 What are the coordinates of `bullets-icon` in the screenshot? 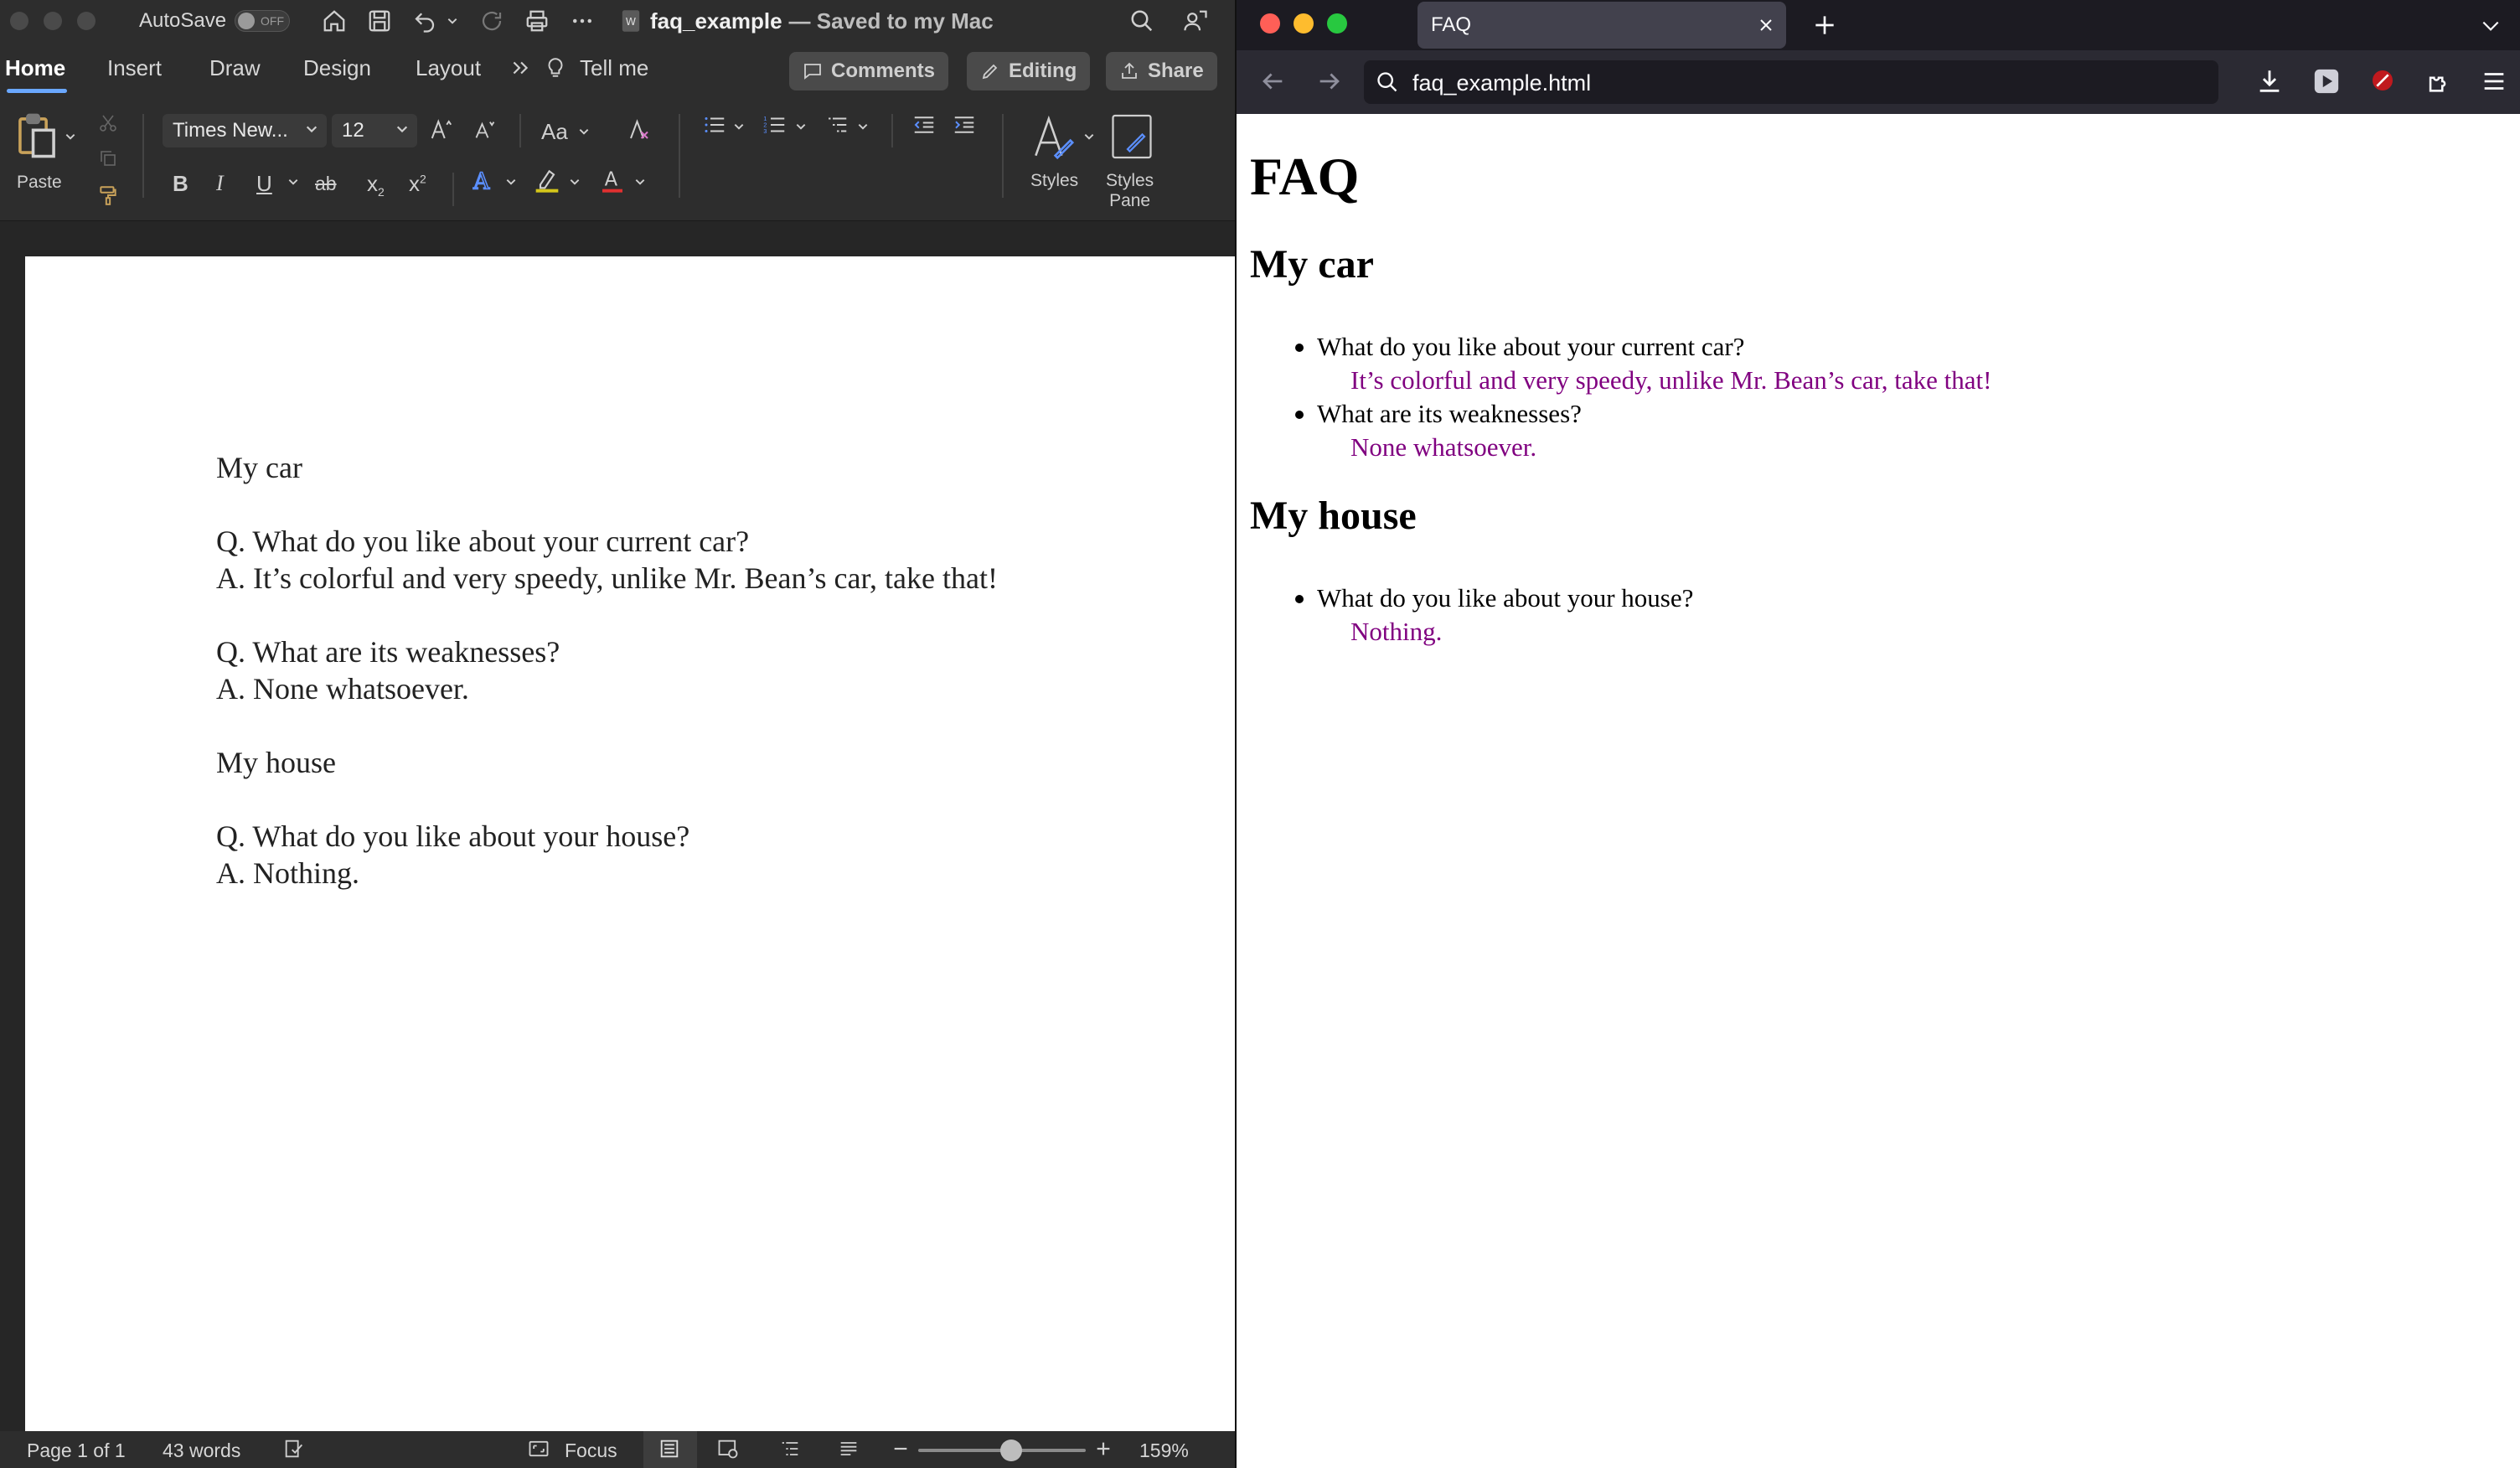 It's located at (714, 125).